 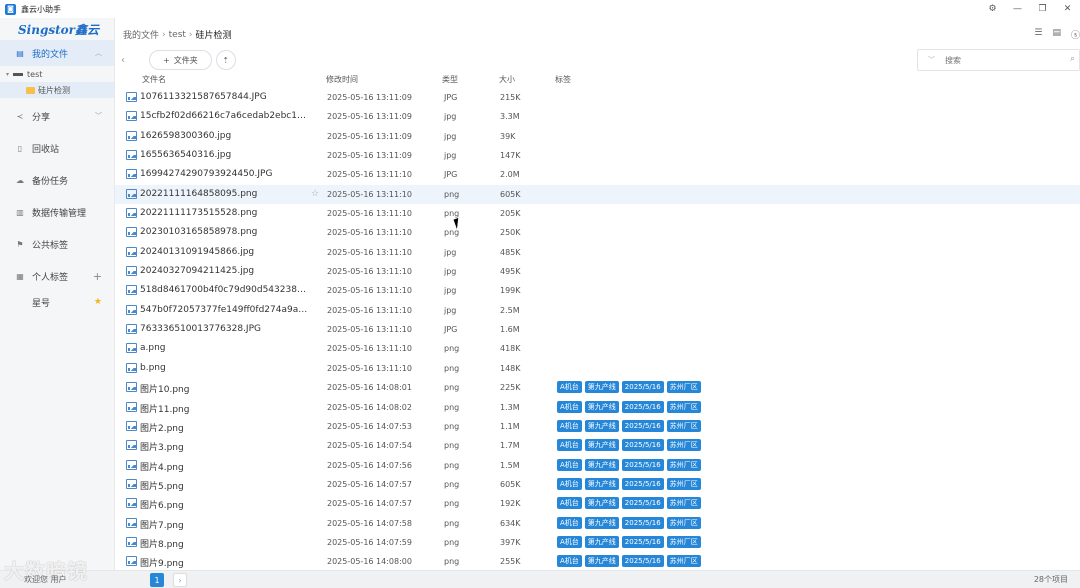 I want to click on column-header-size: 大小, so click(x=507, y=79).